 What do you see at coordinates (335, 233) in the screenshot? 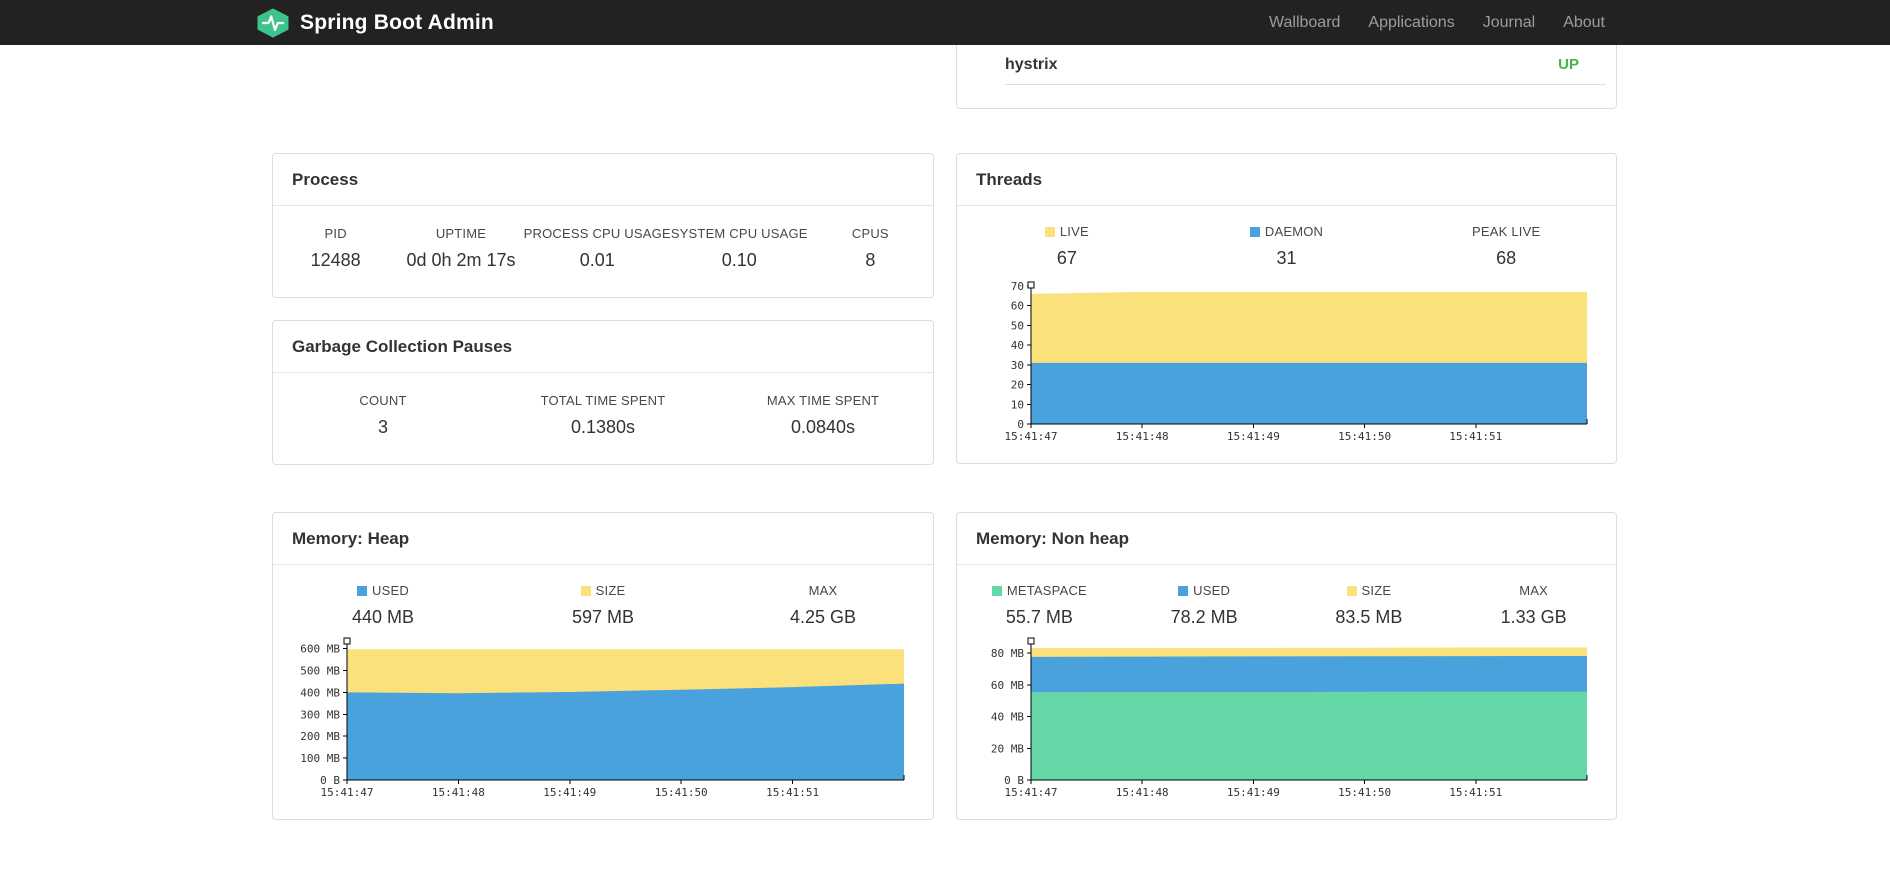
I see `stat-label: PID` at bounding box center [335, 233].